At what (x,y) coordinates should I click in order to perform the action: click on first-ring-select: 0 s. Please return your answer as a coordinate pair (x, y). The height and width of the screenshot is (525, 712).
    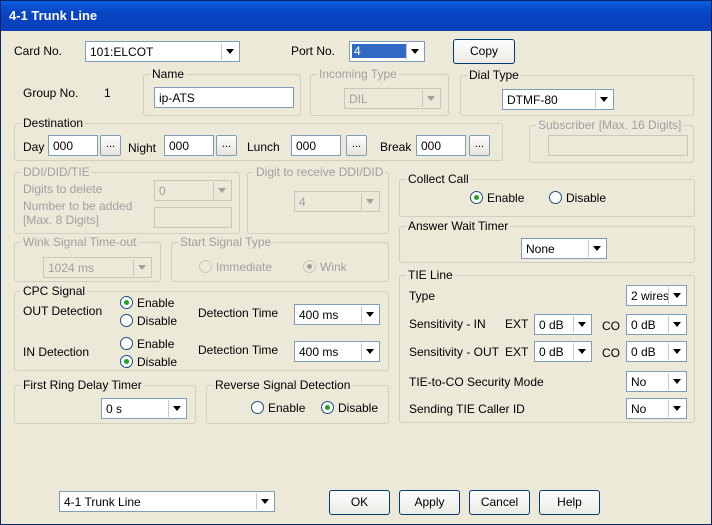
    Looking at the image, I should click on (144, 408).